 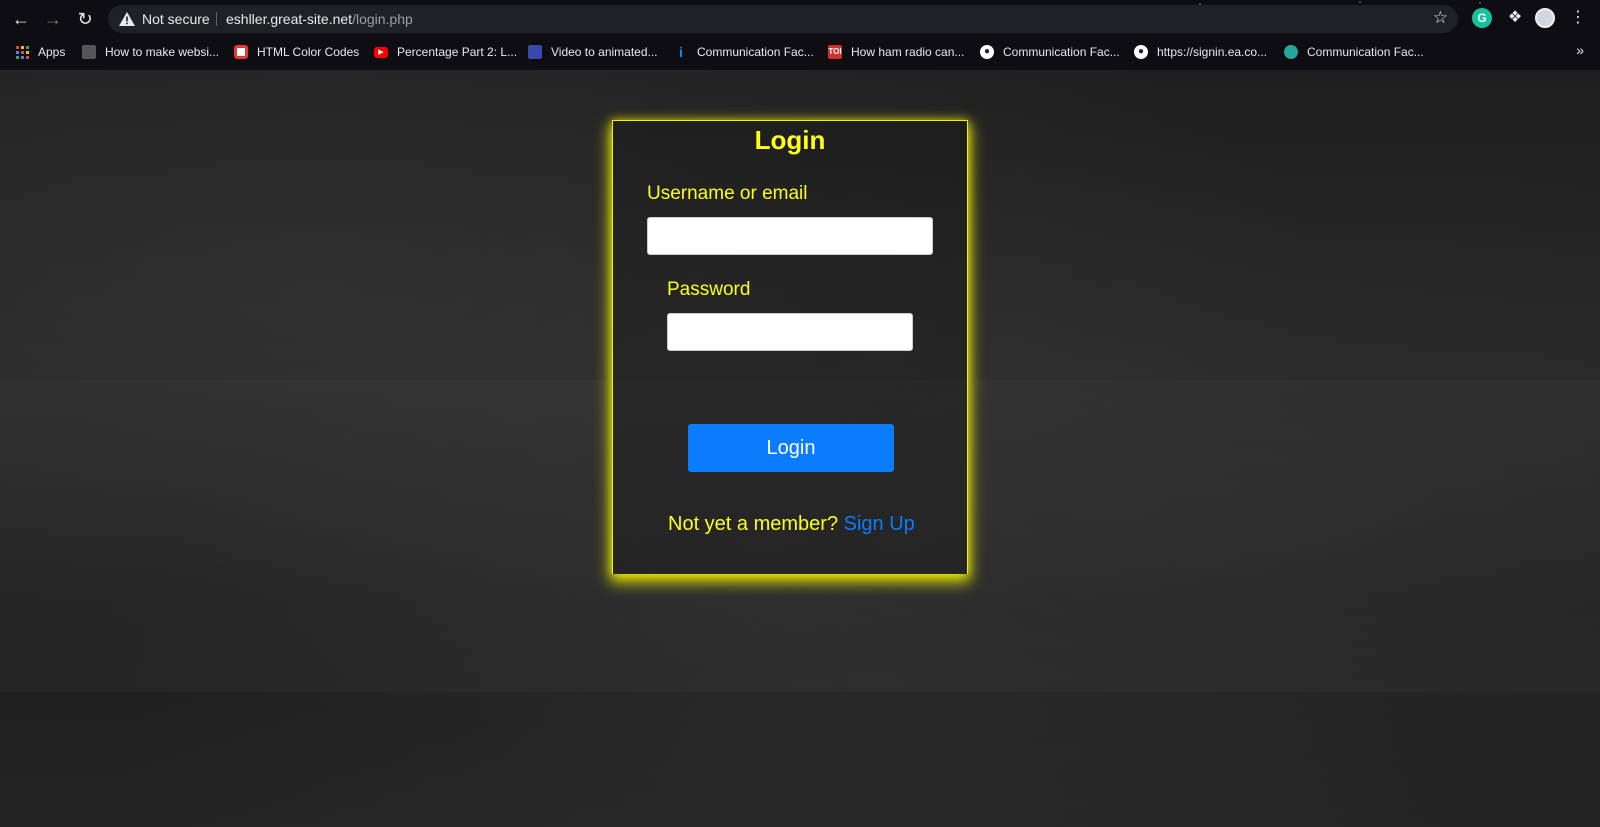 I want to click on bookmark-item: HTML Color Codes, so click(x=296, y=52).